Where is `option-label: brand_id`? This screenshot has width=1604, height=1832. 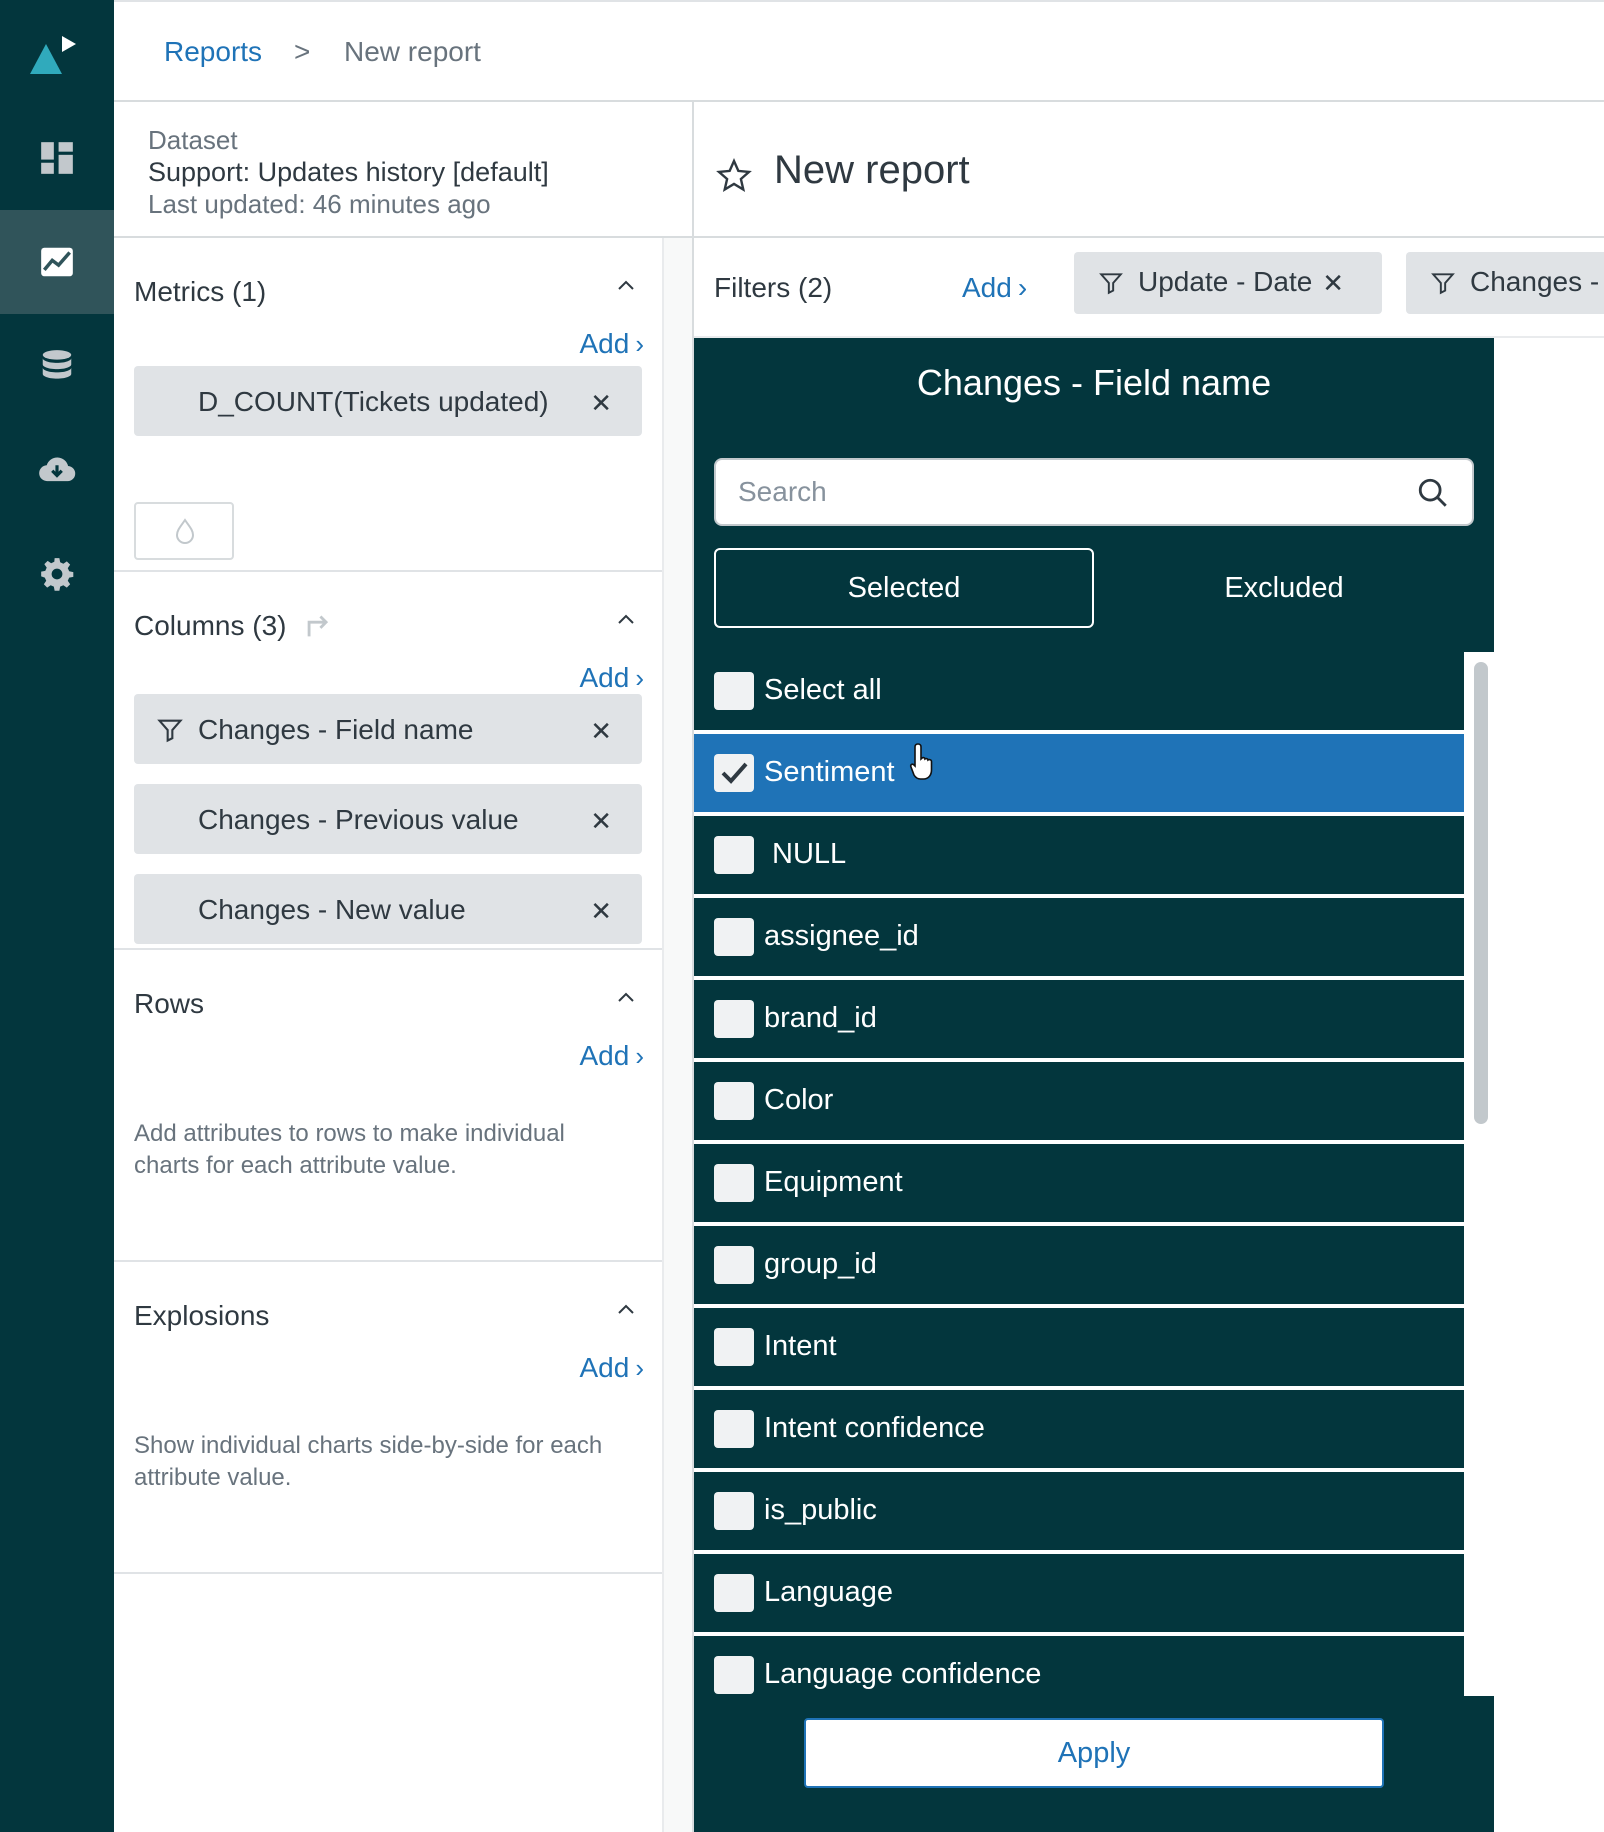 option-label: brand_id is located at coordinates (820, 1018).